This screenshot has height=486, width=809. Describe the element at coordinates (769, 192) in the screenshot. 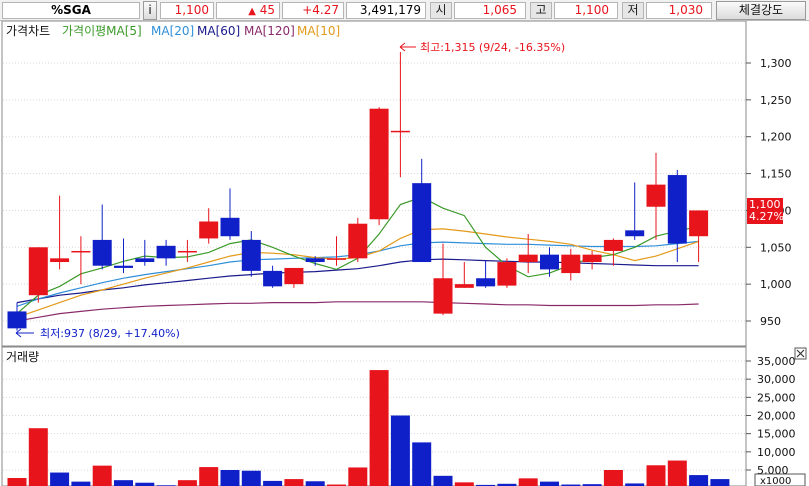

I see `price-axis: 1,3001,2501,2001,1501,1001,0501,000950` at that location.